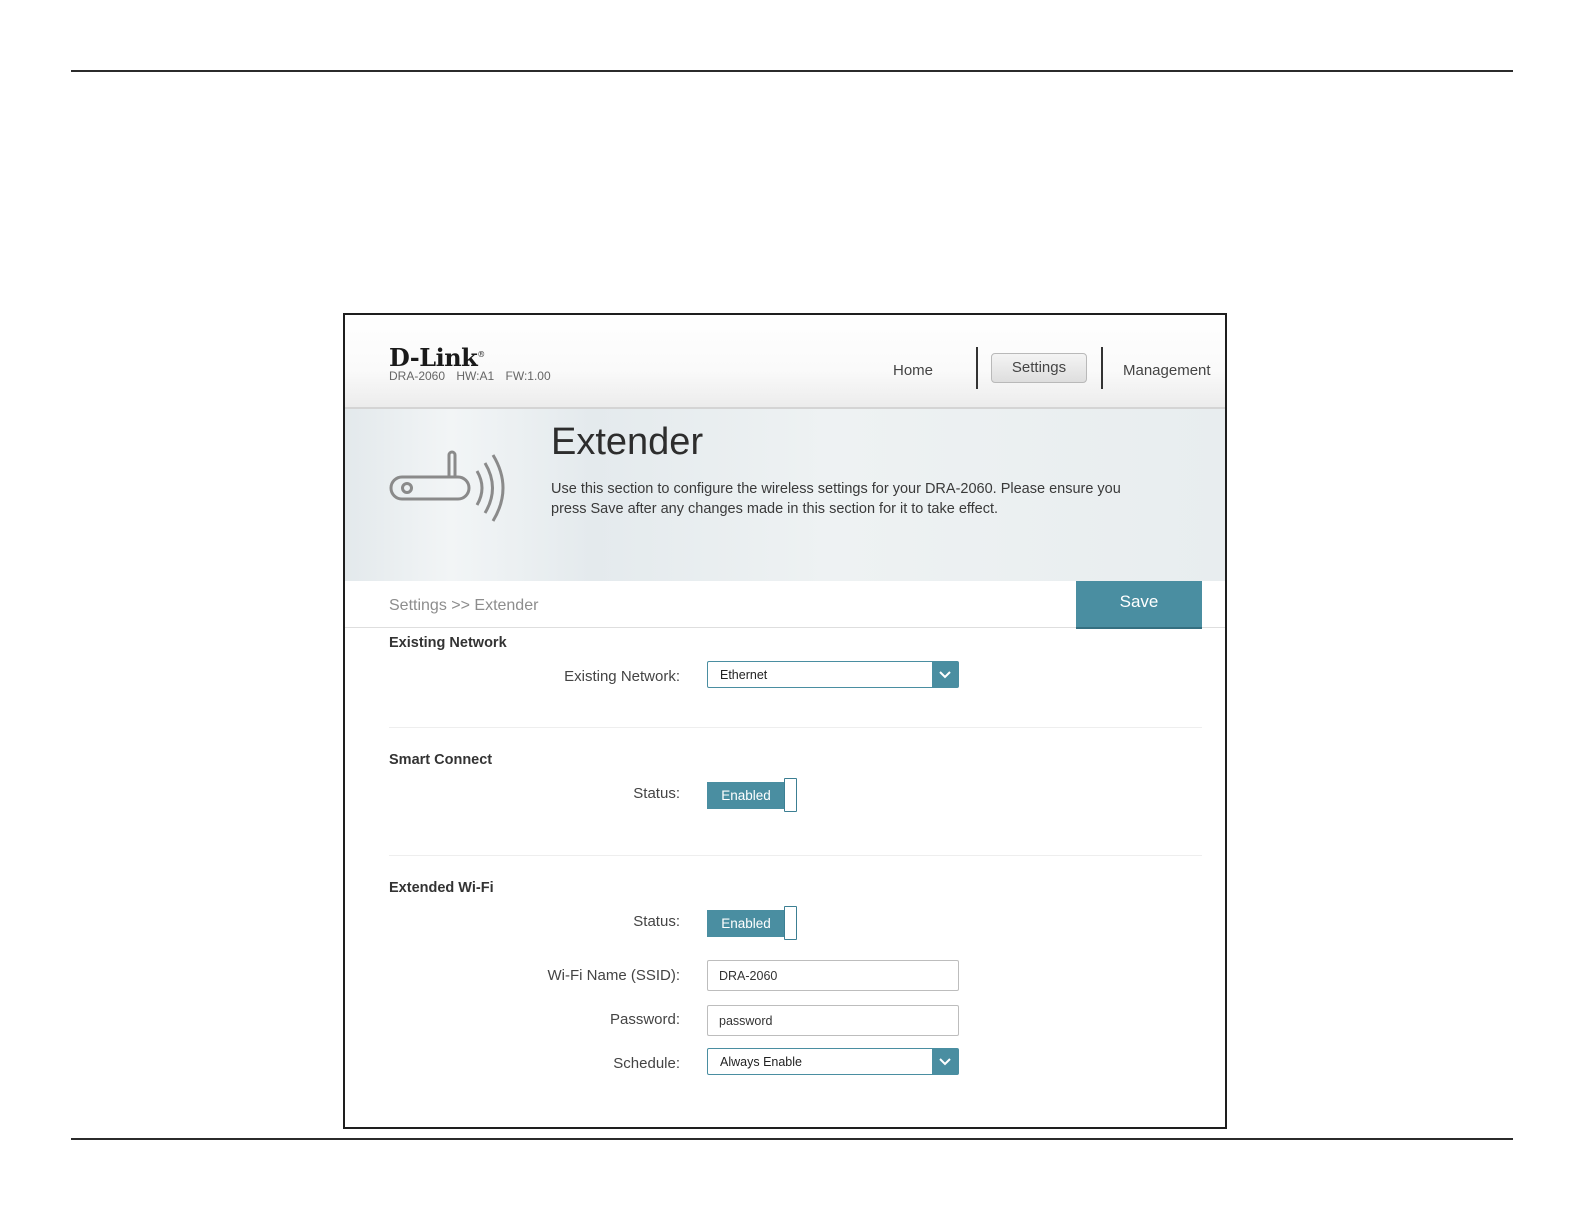 This screenshot has width=1584, height=1224. What do you see at coordinates (792, 1139) in the screenshot?
I see `page-bottom-rule` at bounding box center [792, 1139].